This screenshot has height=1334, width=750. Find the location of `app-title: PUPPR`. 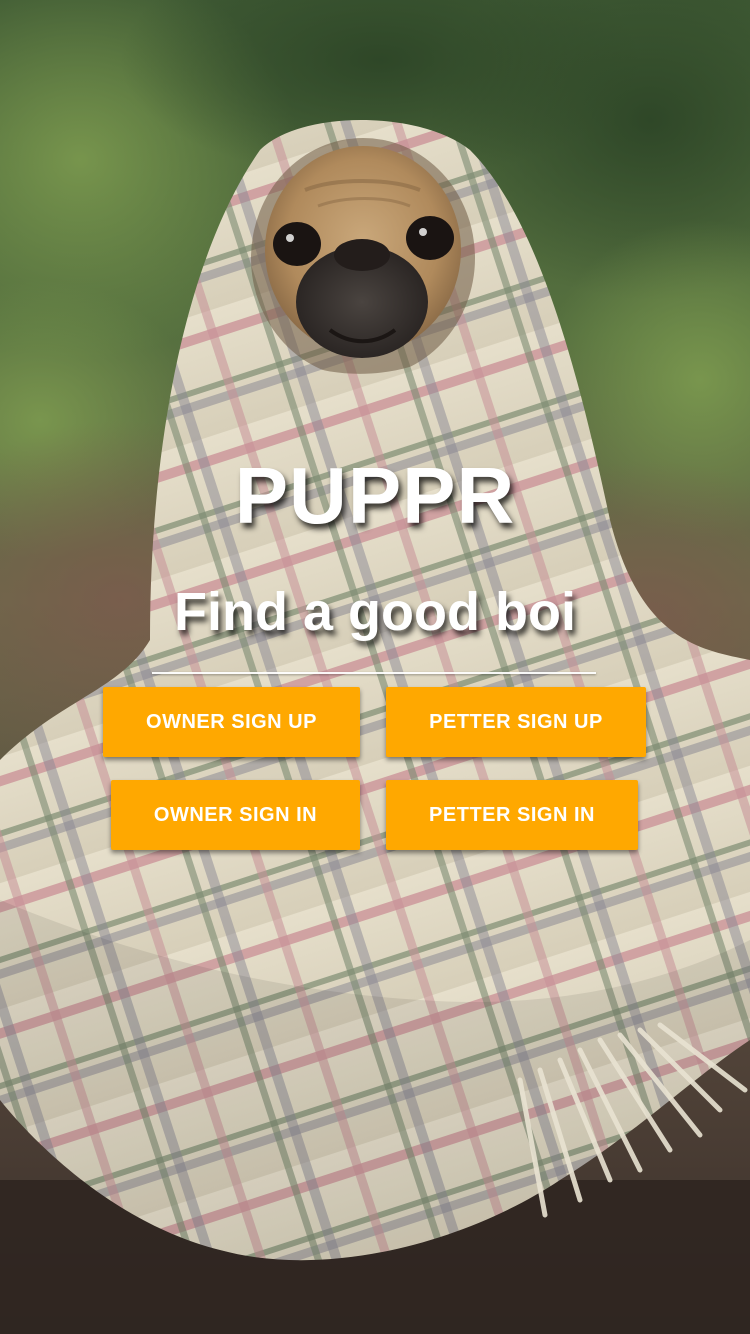

app-title: PUPPR is located at coordinates (375, 495).